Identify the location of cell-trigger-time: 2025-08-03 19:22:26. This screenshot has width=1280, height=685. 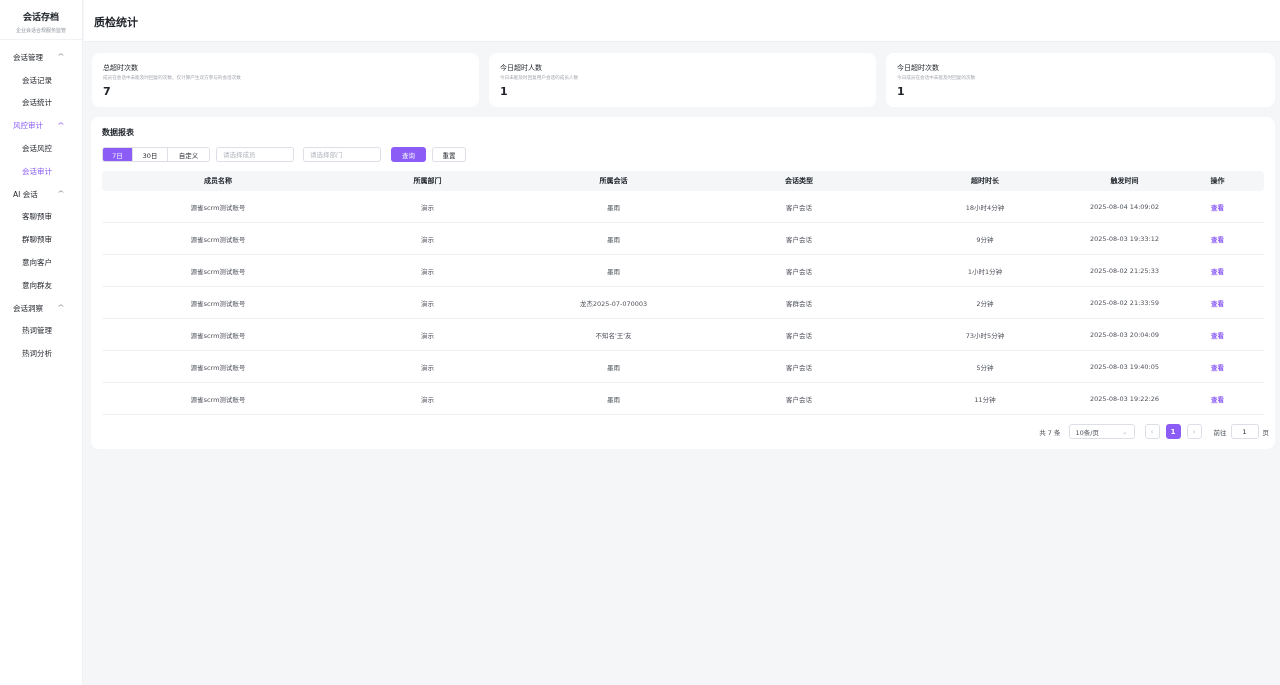
(1124, 398).